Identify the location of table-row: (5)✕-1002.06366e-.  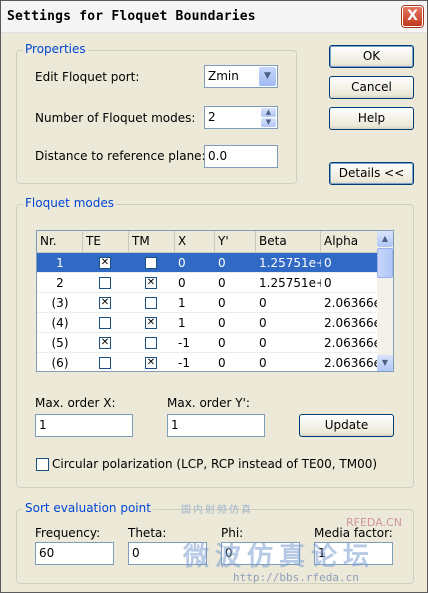
(207, 343).